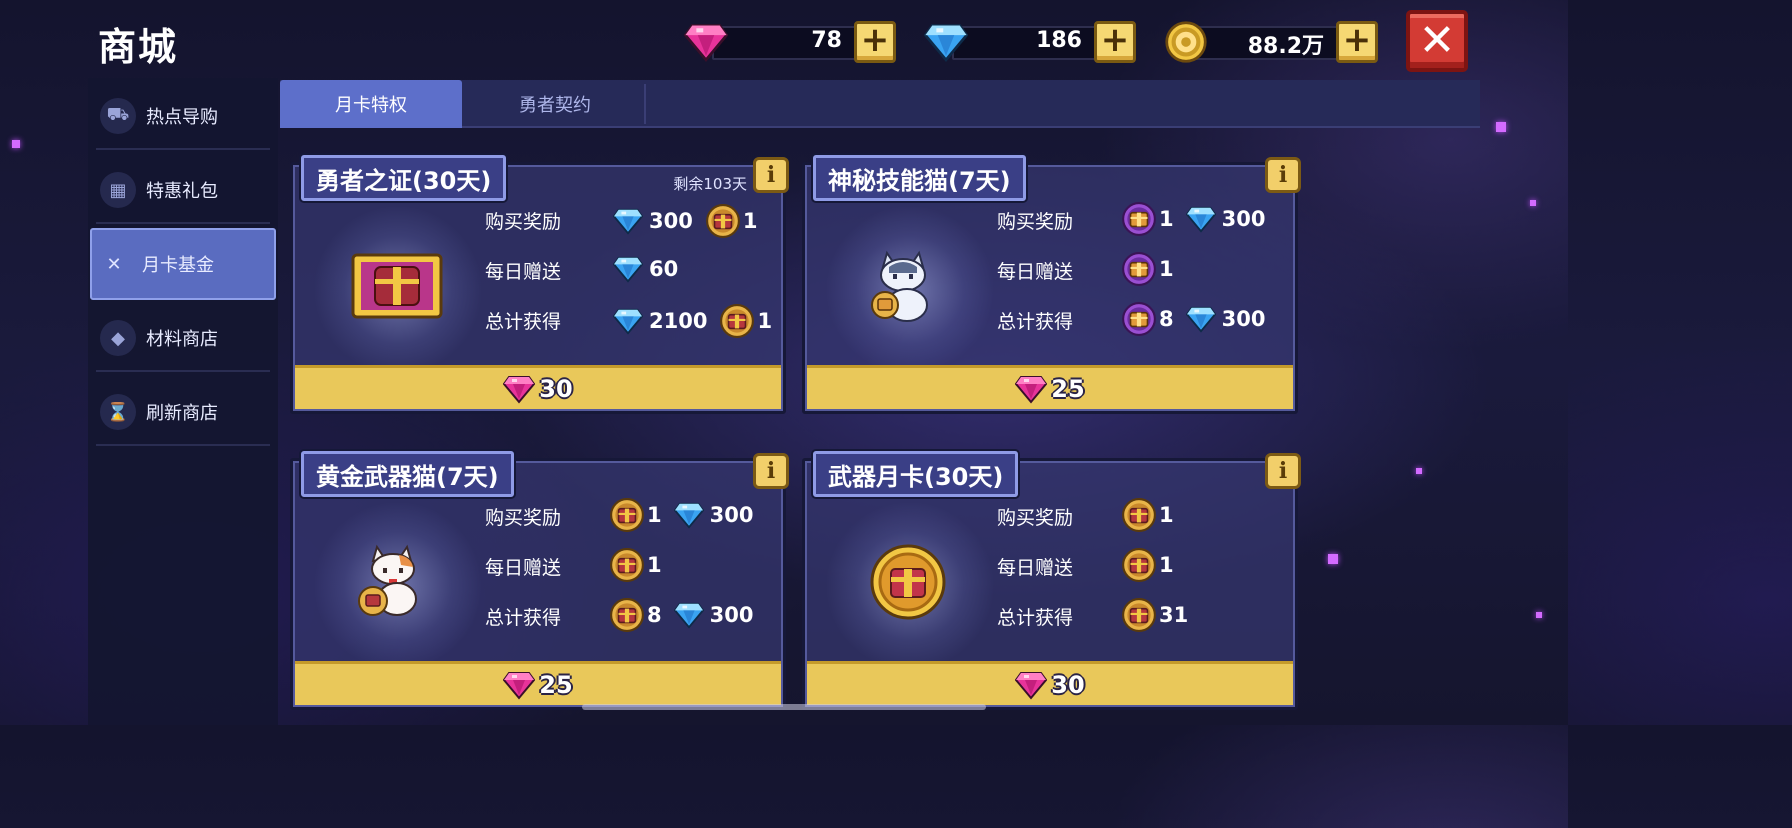 This screenshot has height=828, width=1792. Describe the element at coordinates (919, 178) in the screenshot. I see `card-title: 神秘技能猫(7天)` at that location.